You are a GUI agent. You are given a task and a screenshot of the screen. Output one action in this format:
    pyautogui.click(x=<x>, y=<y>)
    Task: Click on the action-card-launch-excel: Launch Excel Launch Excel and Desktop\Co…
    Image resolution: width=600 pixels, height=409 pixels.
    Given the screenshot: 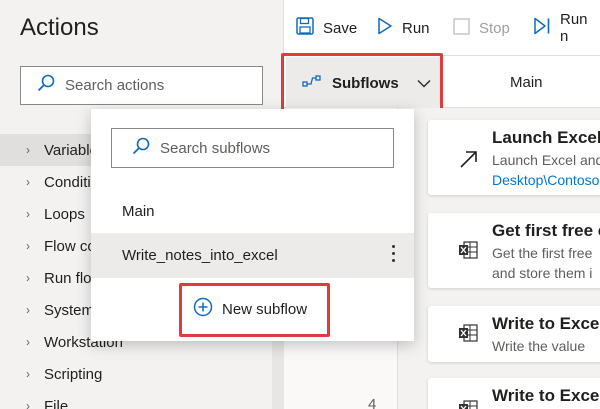 What is the action you would take?
    pyautogui.click(x=514, y=157)
    